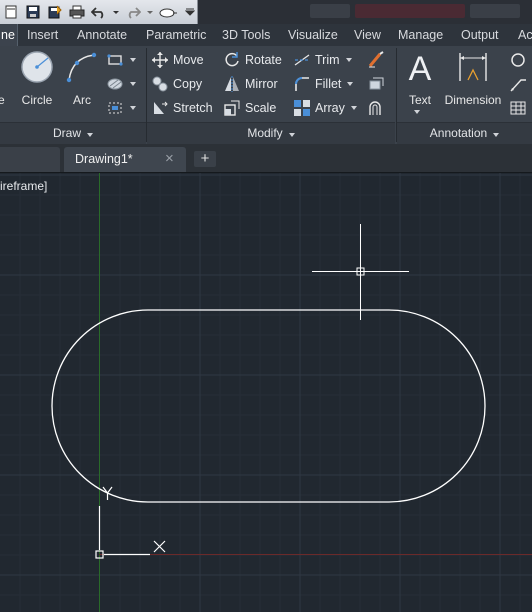  I want to click on tab-3d-tools: 3D Tools, so click(246, 35).